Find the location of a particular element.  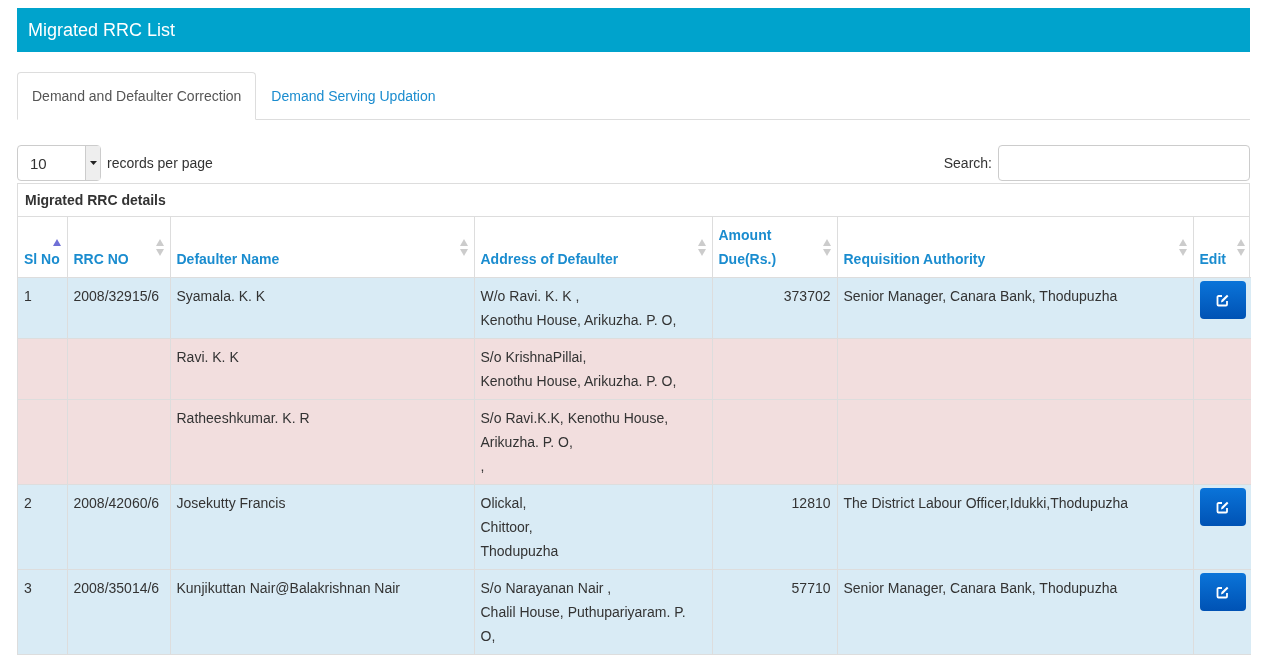

column-header: RRC NO is located at coordinates (118, 247).